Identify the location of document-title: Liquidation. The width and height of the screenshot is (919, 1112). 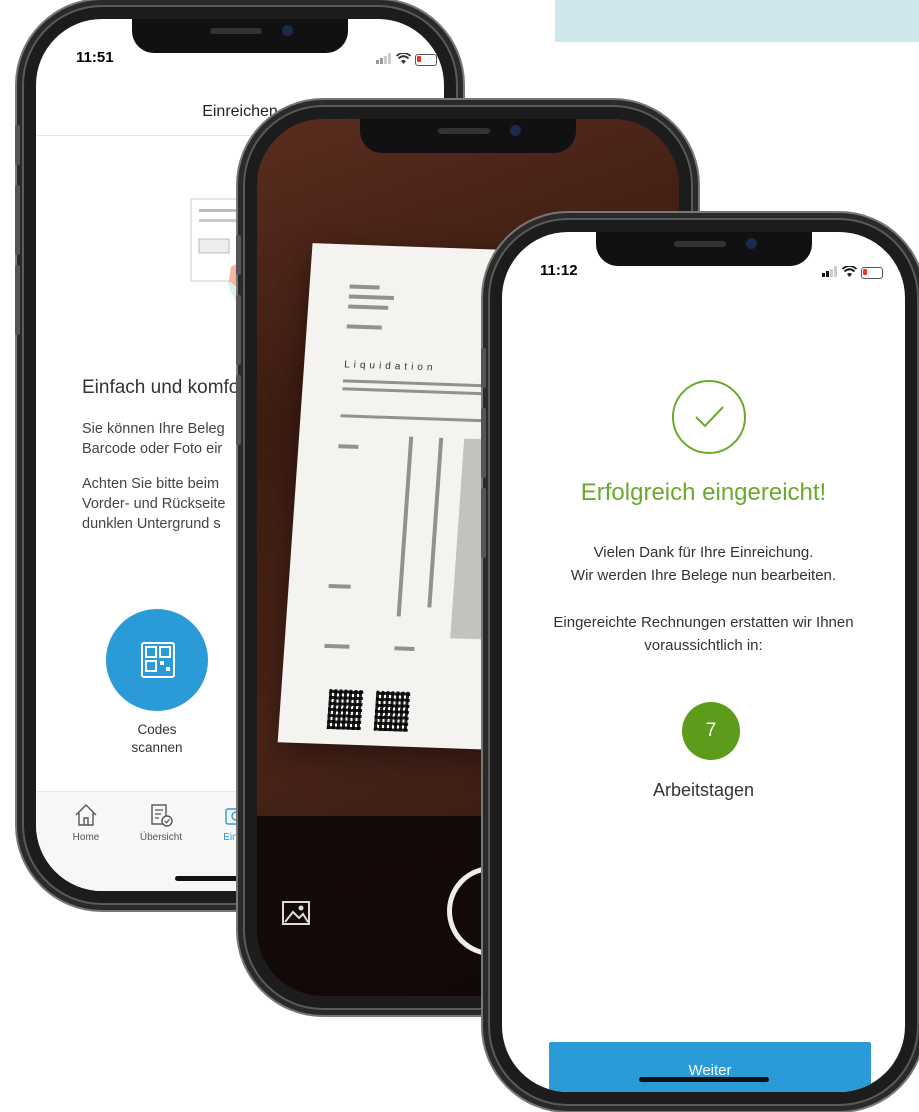
(390, 366).